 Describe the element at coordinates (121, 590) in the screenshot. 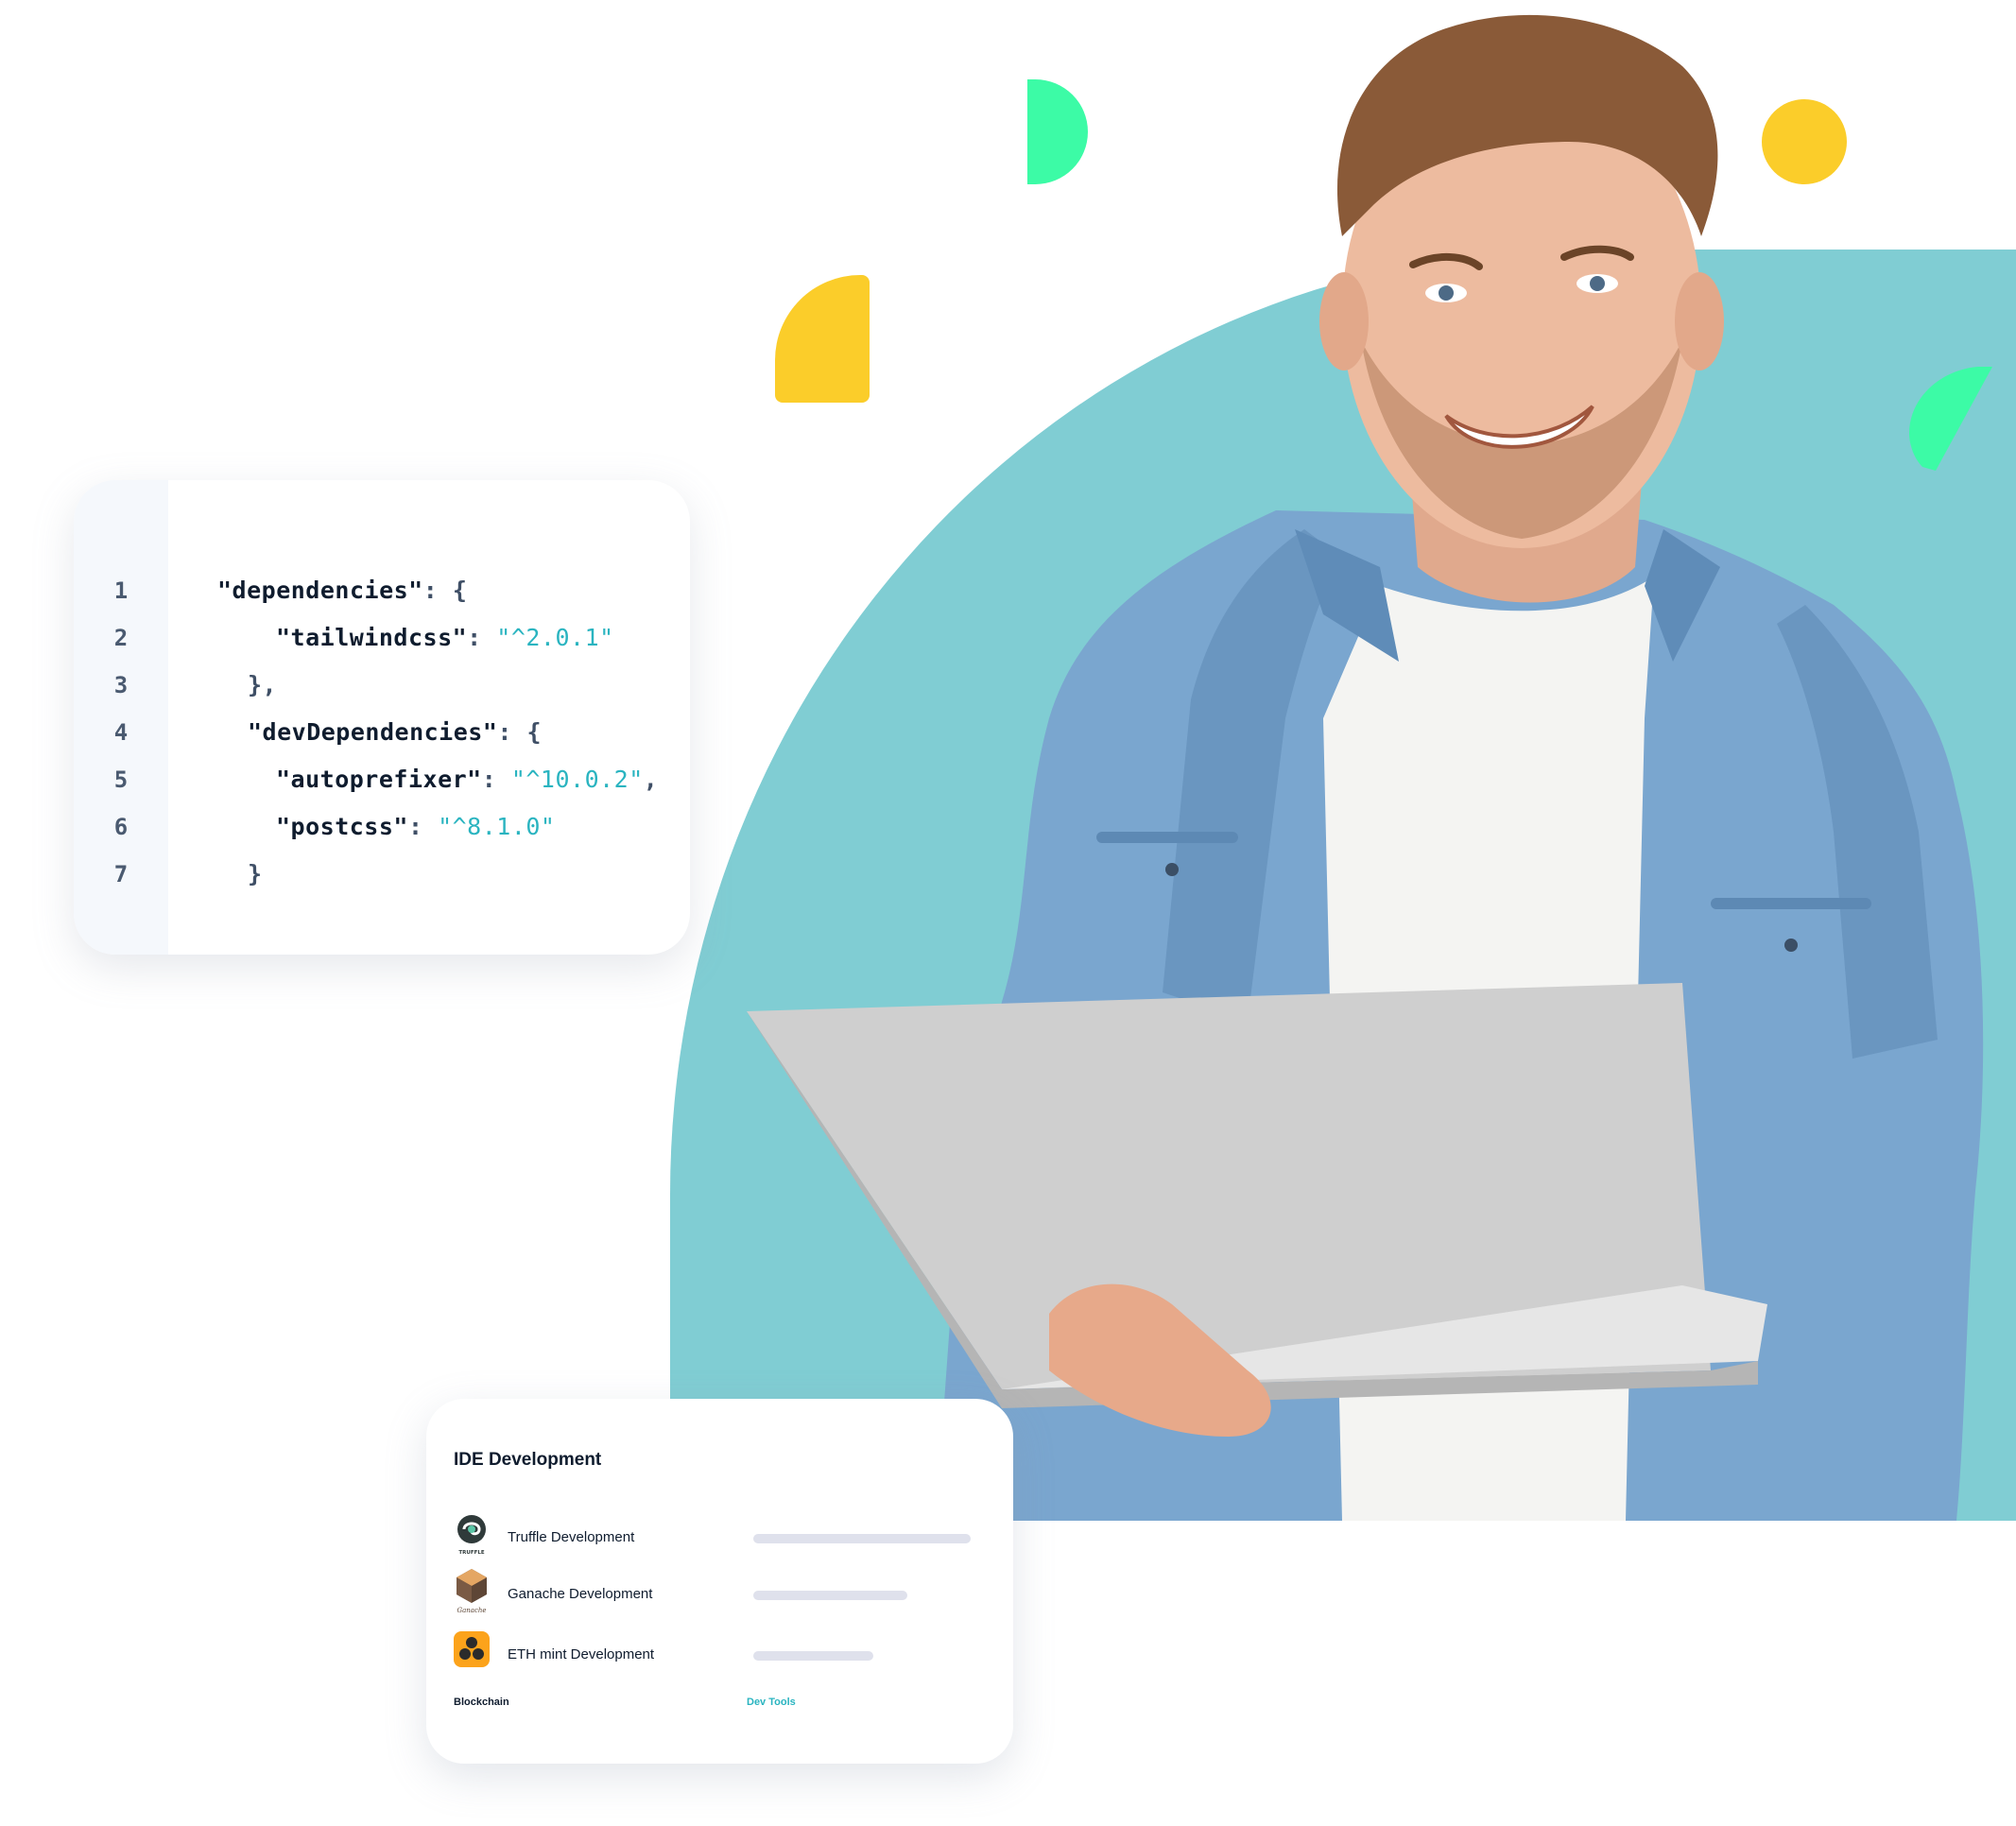

I see `line-number: 1` at that location.